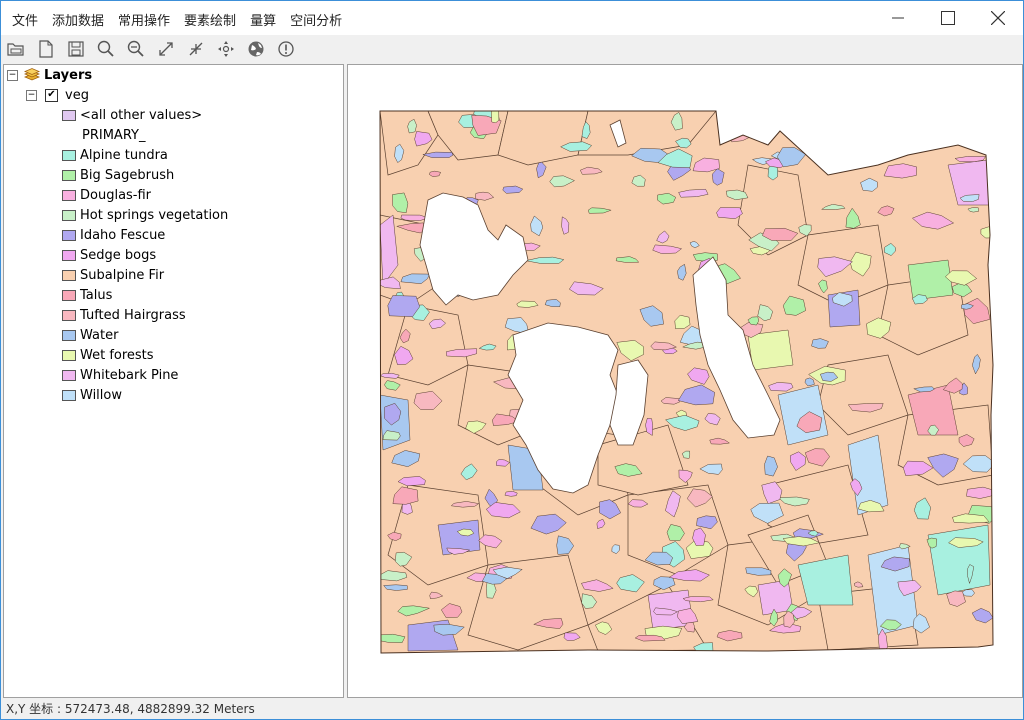  I want to click on legend-swatch-default, so click(69, 115).